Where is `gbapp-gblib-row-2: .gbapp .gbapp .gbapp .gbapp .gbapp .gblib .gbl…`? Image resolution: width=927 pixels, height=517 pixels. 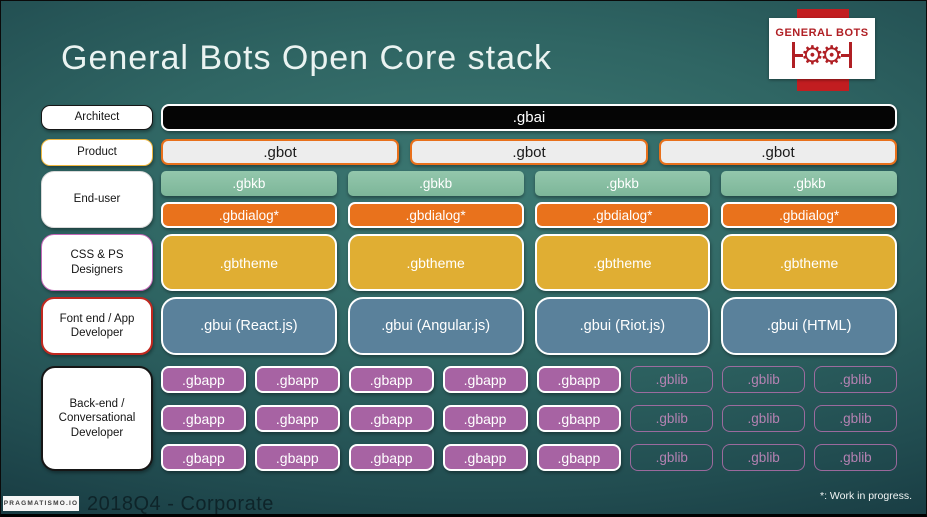
gbapp-gblib-row-2: .gbapp .gbapp .gbapp .gbapp .gbapp .gblib .gbl… is located at coordinates (529, 418).